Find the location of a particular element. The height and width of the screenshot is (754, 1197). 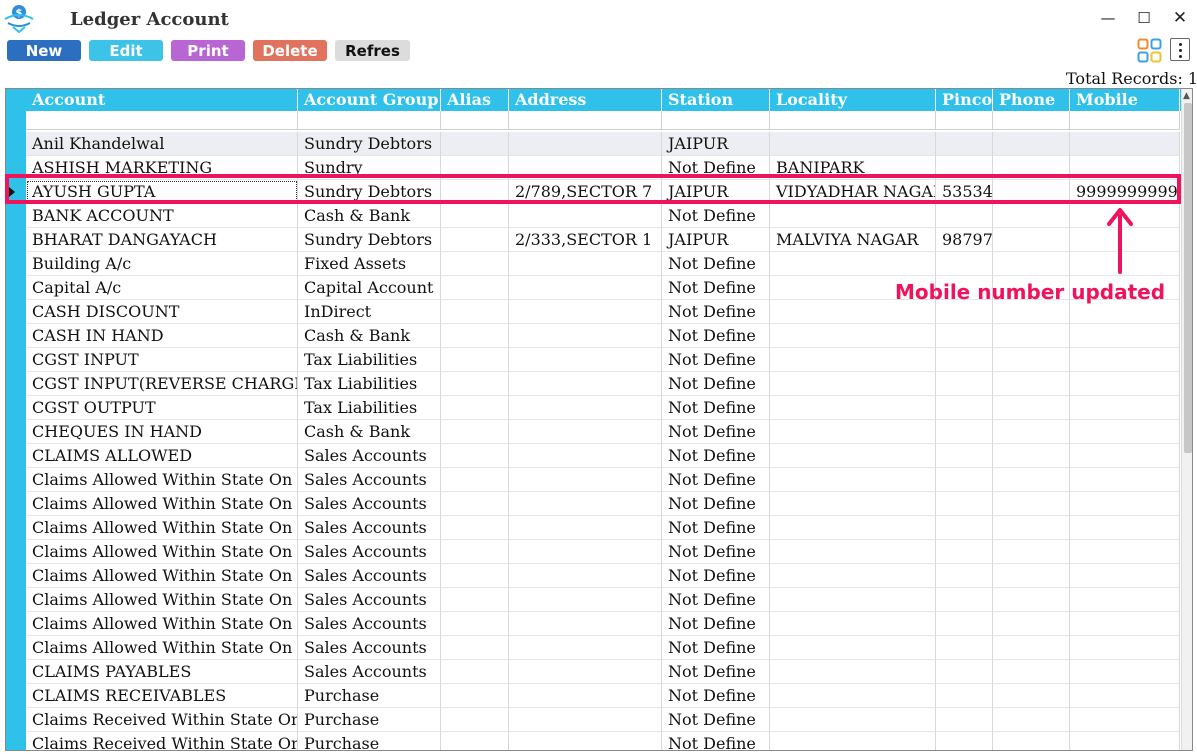

refresh-button: Refres is located at coordinates (372, 50).